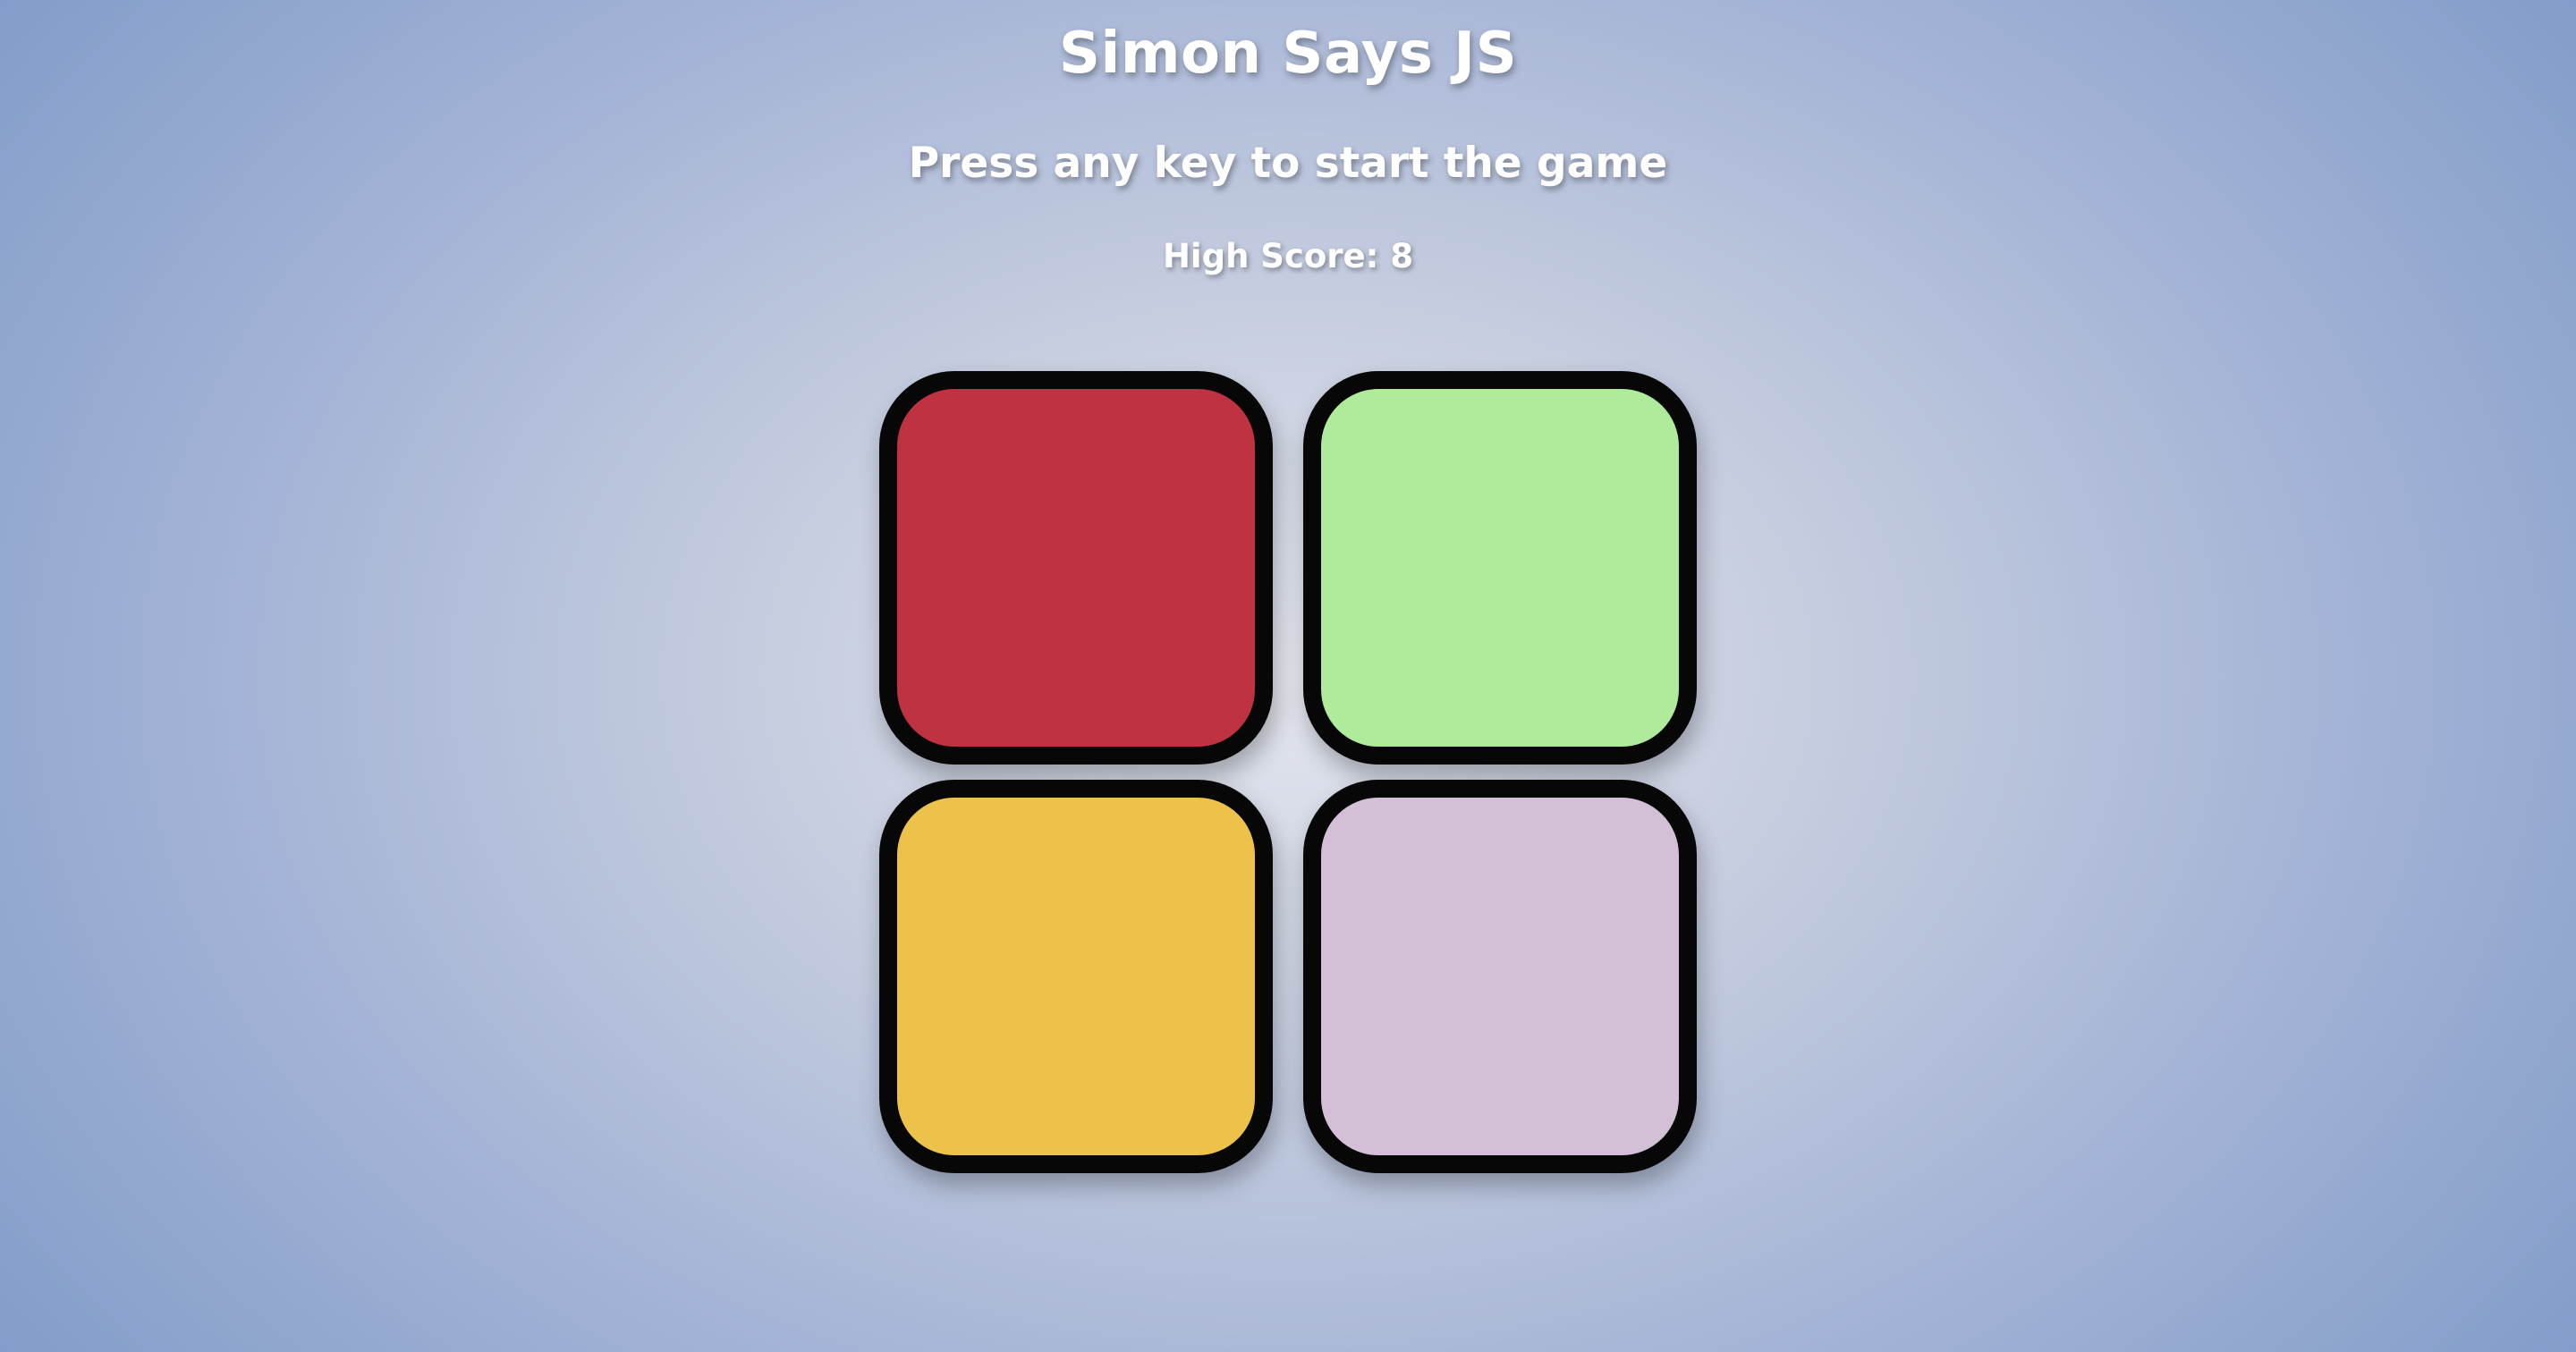  I want to click on game-status-text: Press any key to start the game, so click(1288, 163).